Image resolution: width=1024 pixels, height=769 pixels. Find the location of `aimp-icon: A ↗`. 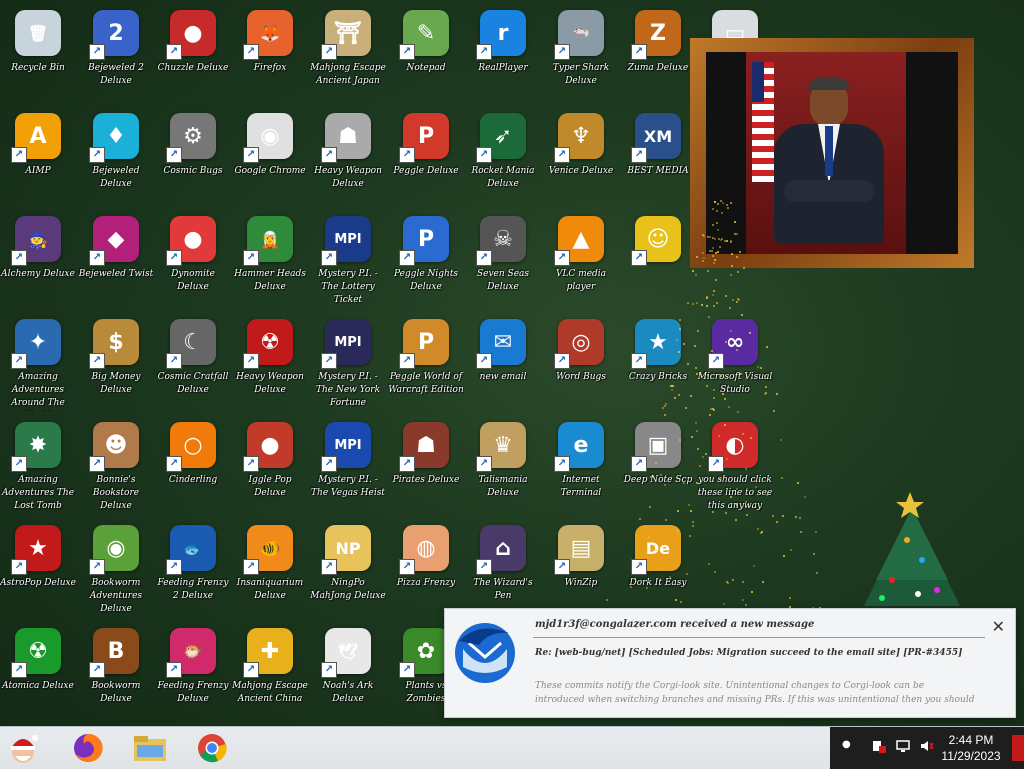

aimp-icon: A ↗ is located at coordinates (36, 138).